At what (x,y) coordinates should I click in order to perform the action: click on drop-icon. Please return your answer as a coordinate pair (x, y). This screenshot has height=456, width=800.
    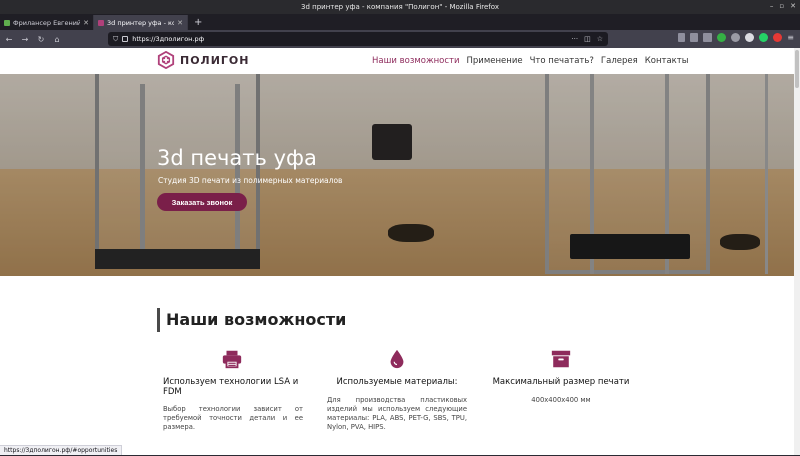
    Looking at the image, I should click on (397, 359).